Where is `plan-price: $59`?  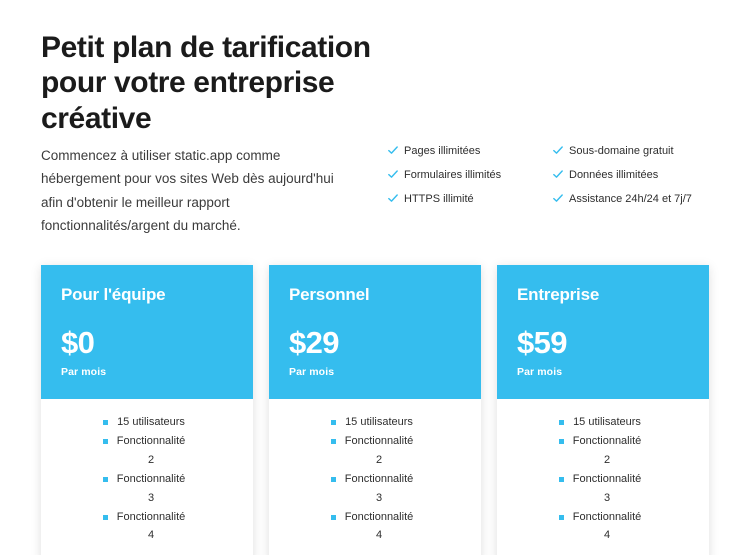 plan-price: $59 is located at coordinates (542, 342).